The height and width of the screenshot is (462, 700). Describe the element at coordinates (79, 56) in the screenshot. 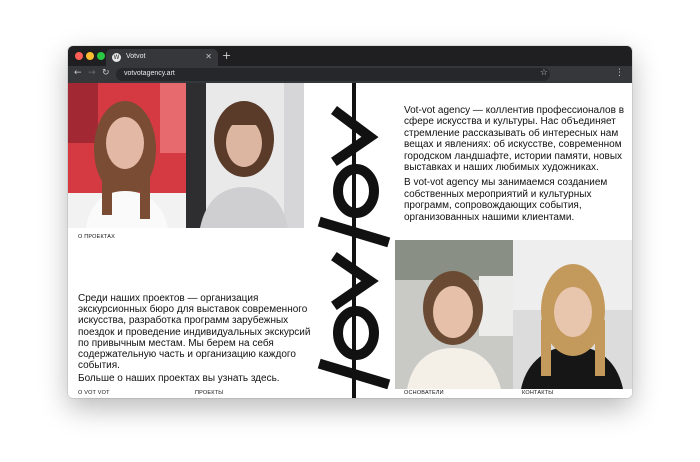

I see `close-window-button` at that location.